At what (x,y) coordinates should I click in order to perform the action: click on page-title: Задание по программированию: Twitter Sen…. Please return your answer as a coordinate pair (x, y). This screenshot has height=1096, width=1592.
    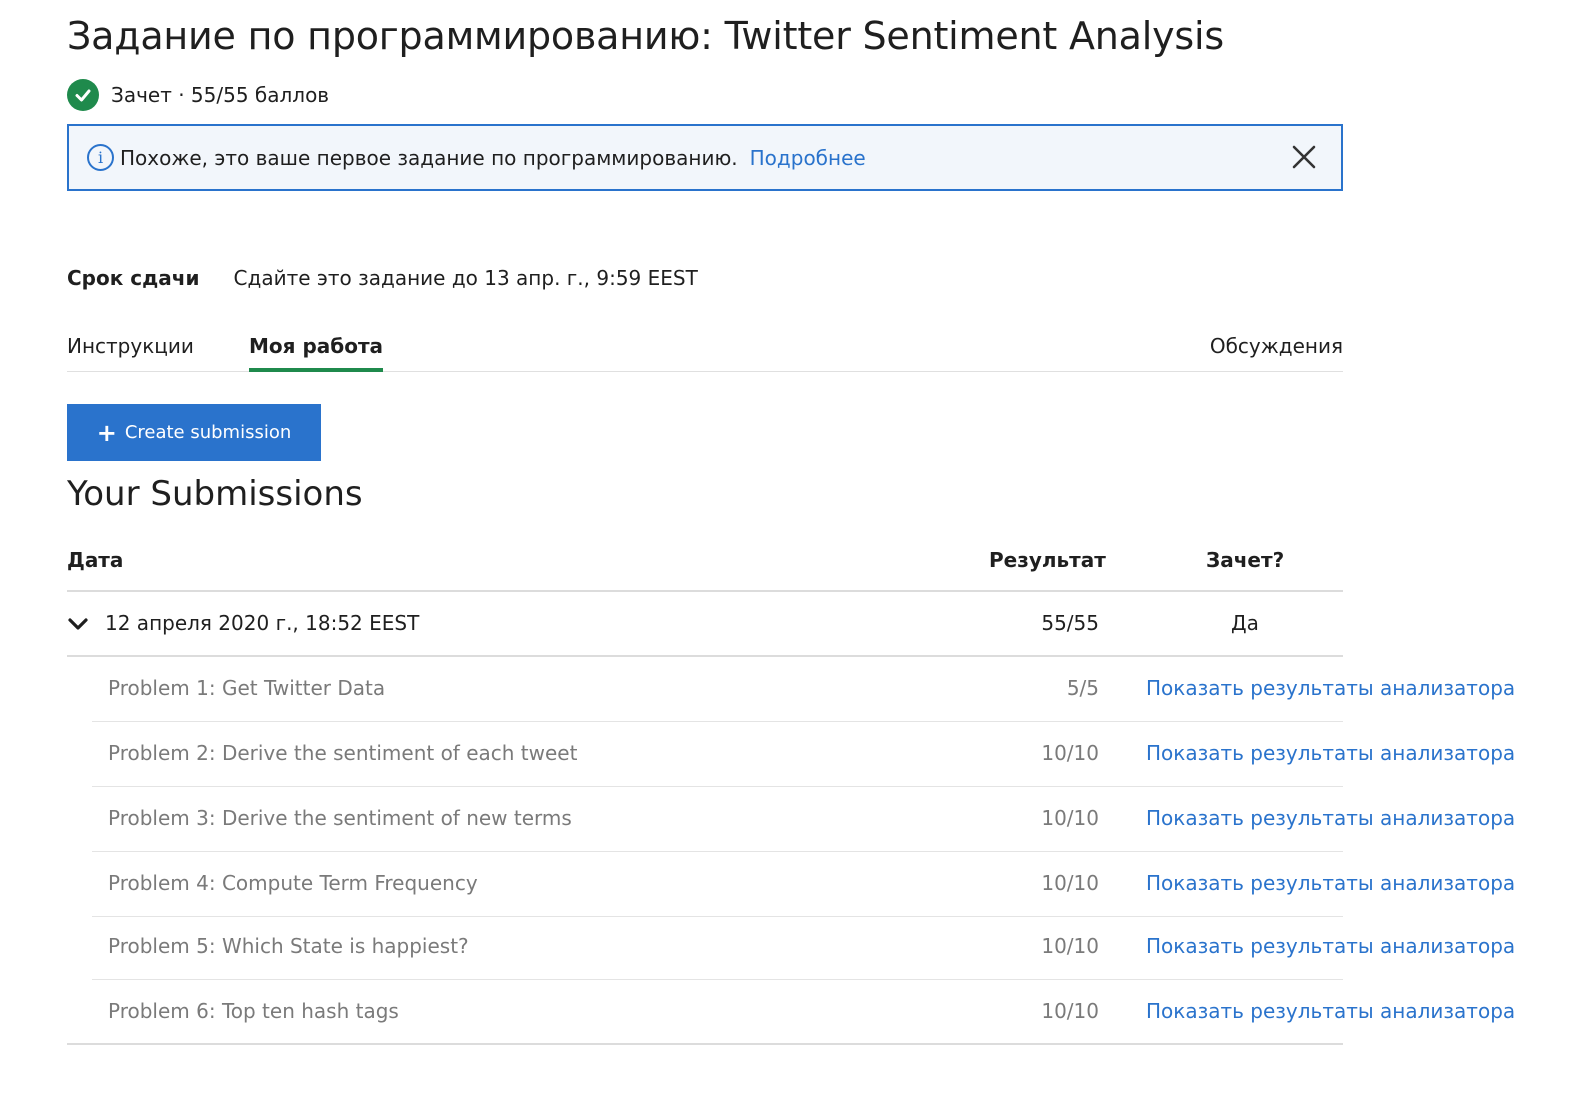
    Looking at the image, I should click on (645, 36).